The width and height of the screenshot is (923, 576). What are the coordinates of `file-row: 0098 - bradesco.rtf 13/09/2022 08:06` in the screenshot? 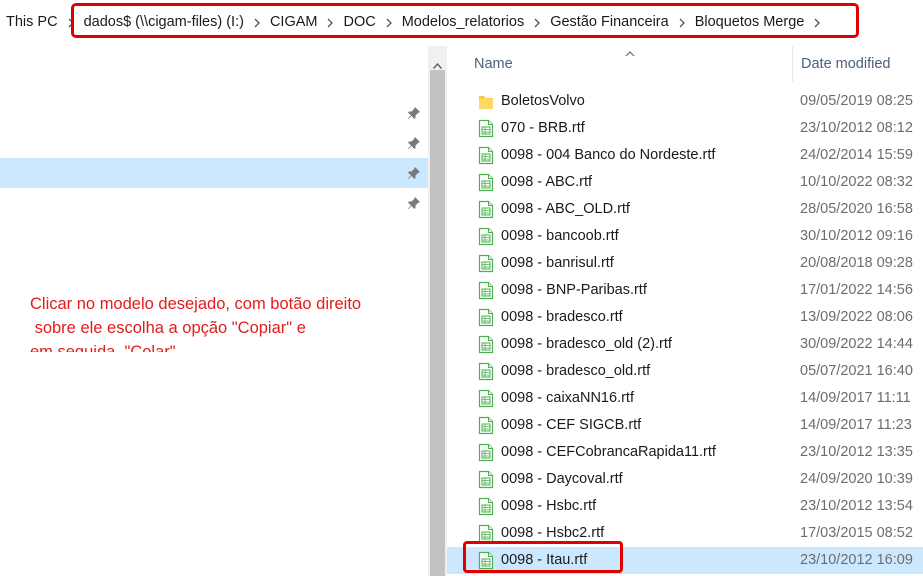 It's located at (685, 317).